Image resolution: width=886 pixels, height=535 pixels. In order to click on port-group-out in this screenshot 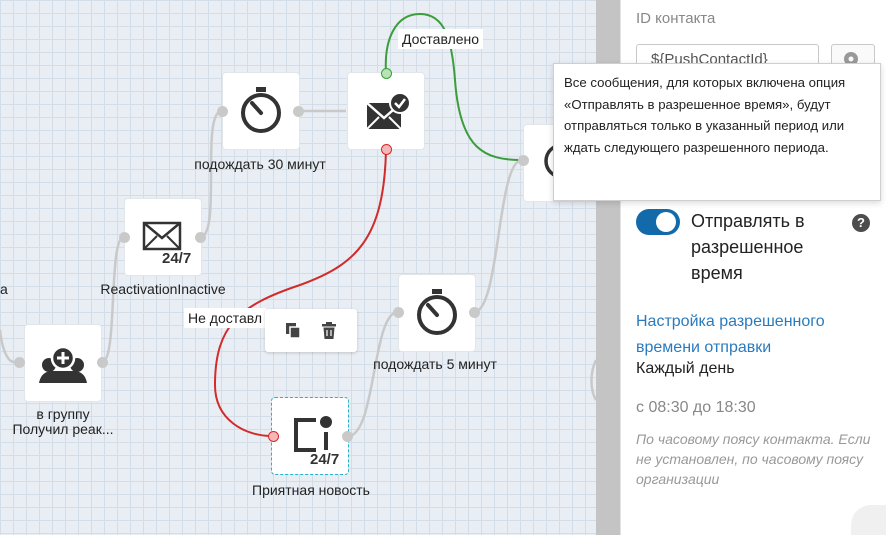, I will do `click(102, 362)`.